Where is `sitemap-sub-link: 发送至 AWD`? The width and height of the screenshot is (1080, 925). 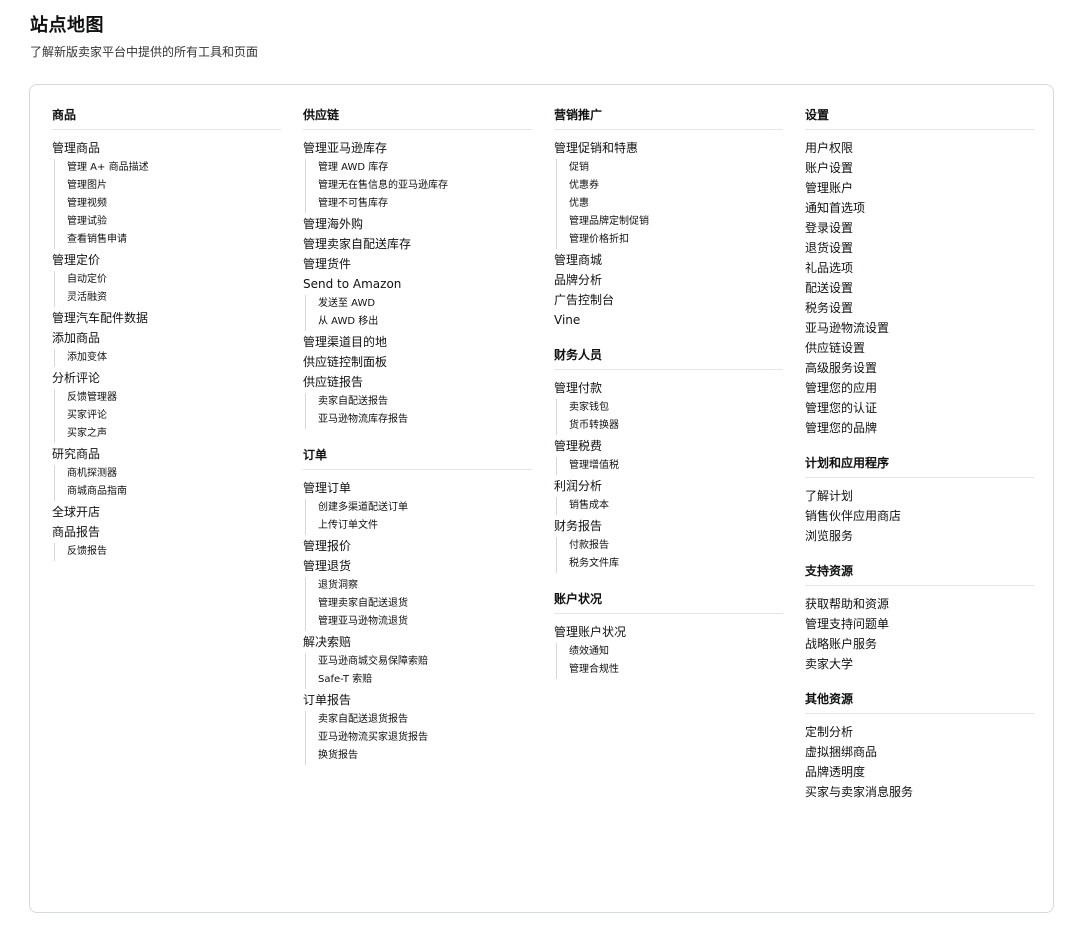
sitemap-sub-link: 发送至 AWD is located at coordinates (425, 304).